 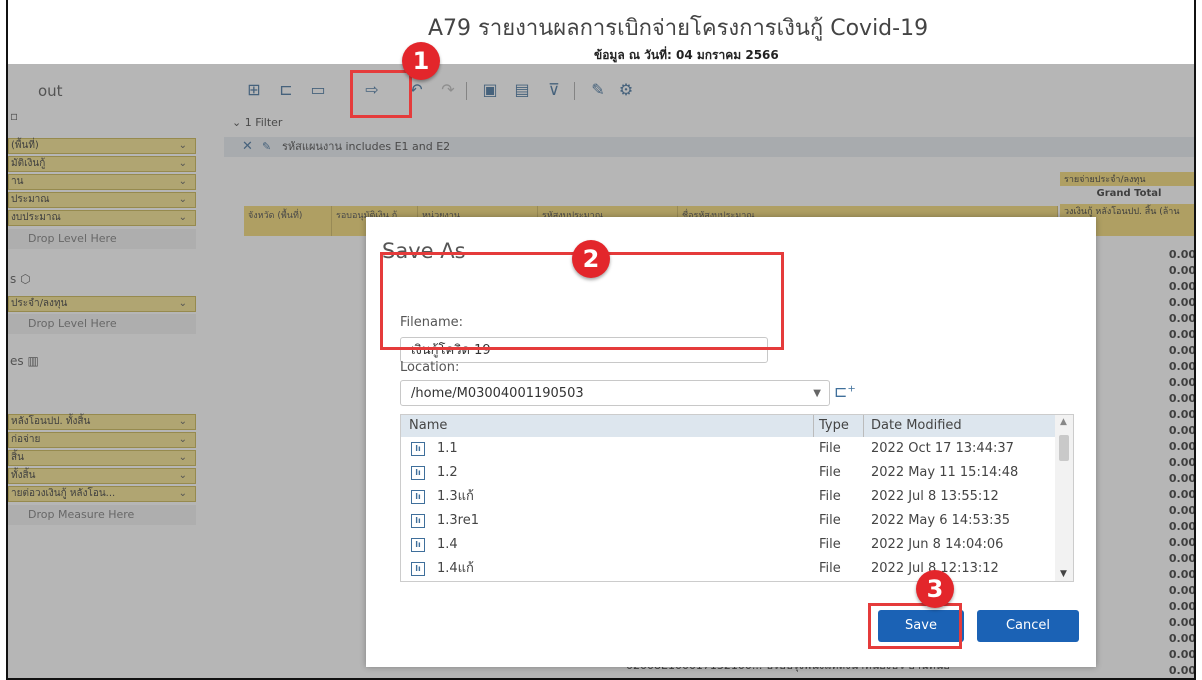 What do you see at coordinates (447, 448) in the screenshot?
I see `file-name: 1.1` at bounding box center [447, 448].